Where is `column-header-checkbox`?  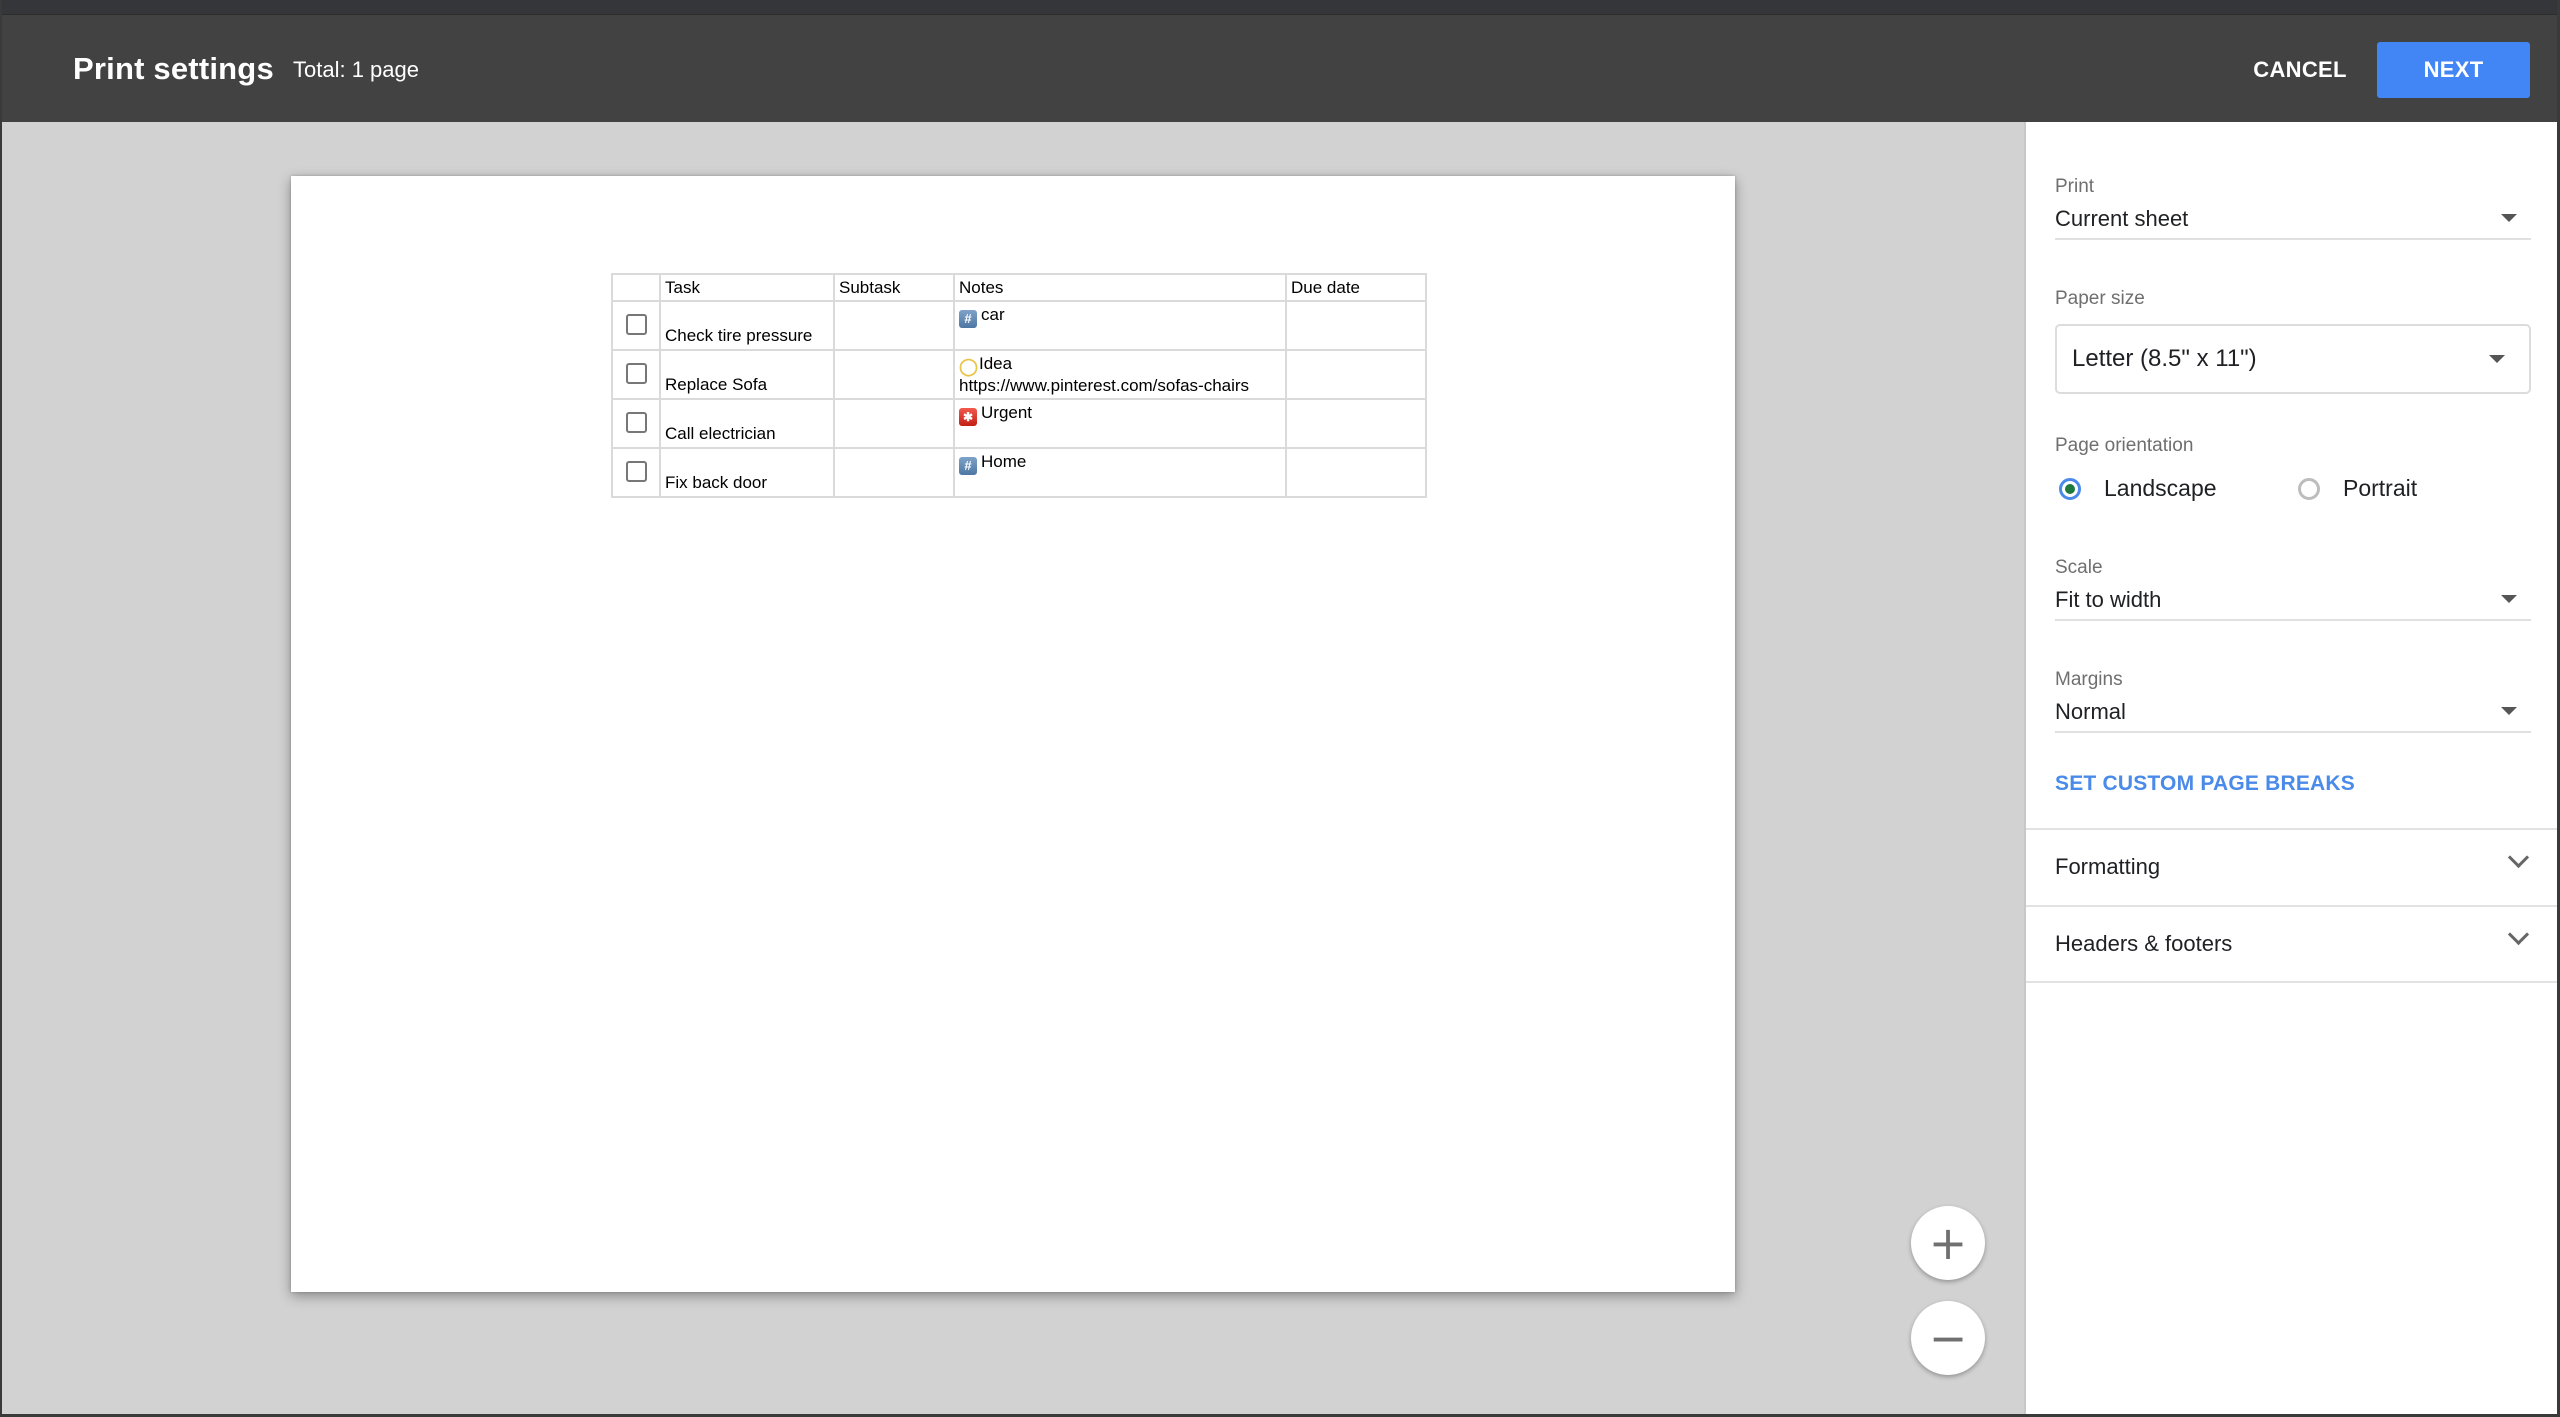 column-header-checkbox is located at coordinates (636, 287).